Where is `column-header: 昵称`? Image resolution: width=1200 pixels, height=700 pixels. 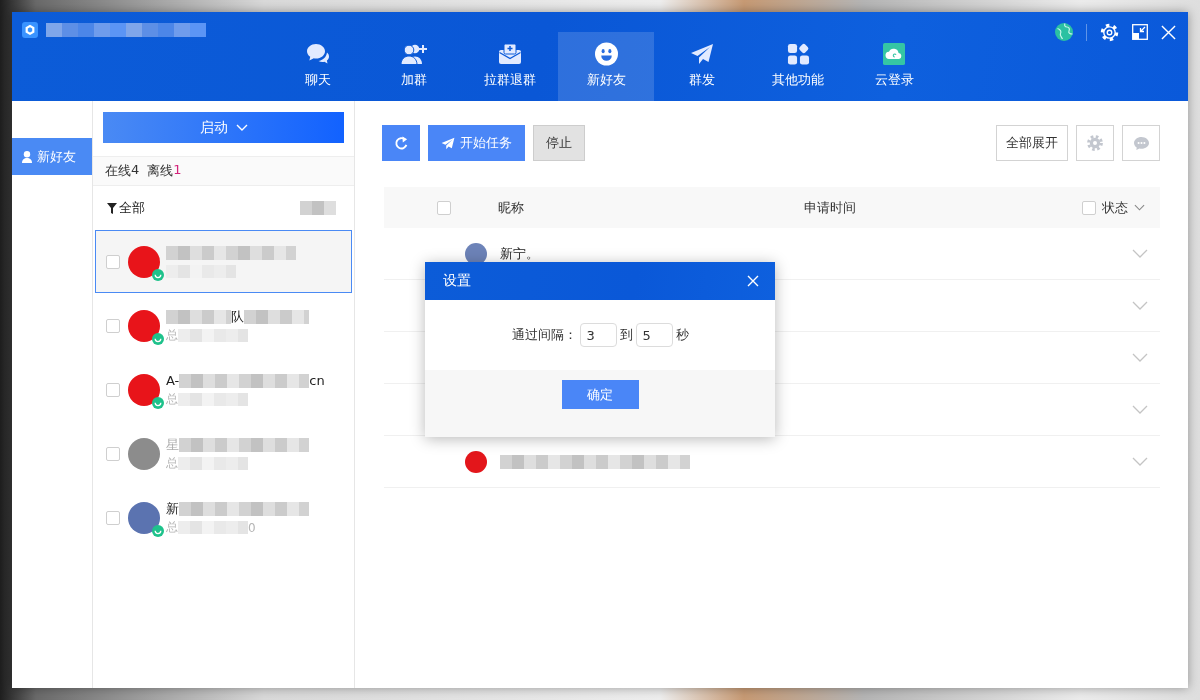
column-header: 昵称 is located at coordinates (511, 207).